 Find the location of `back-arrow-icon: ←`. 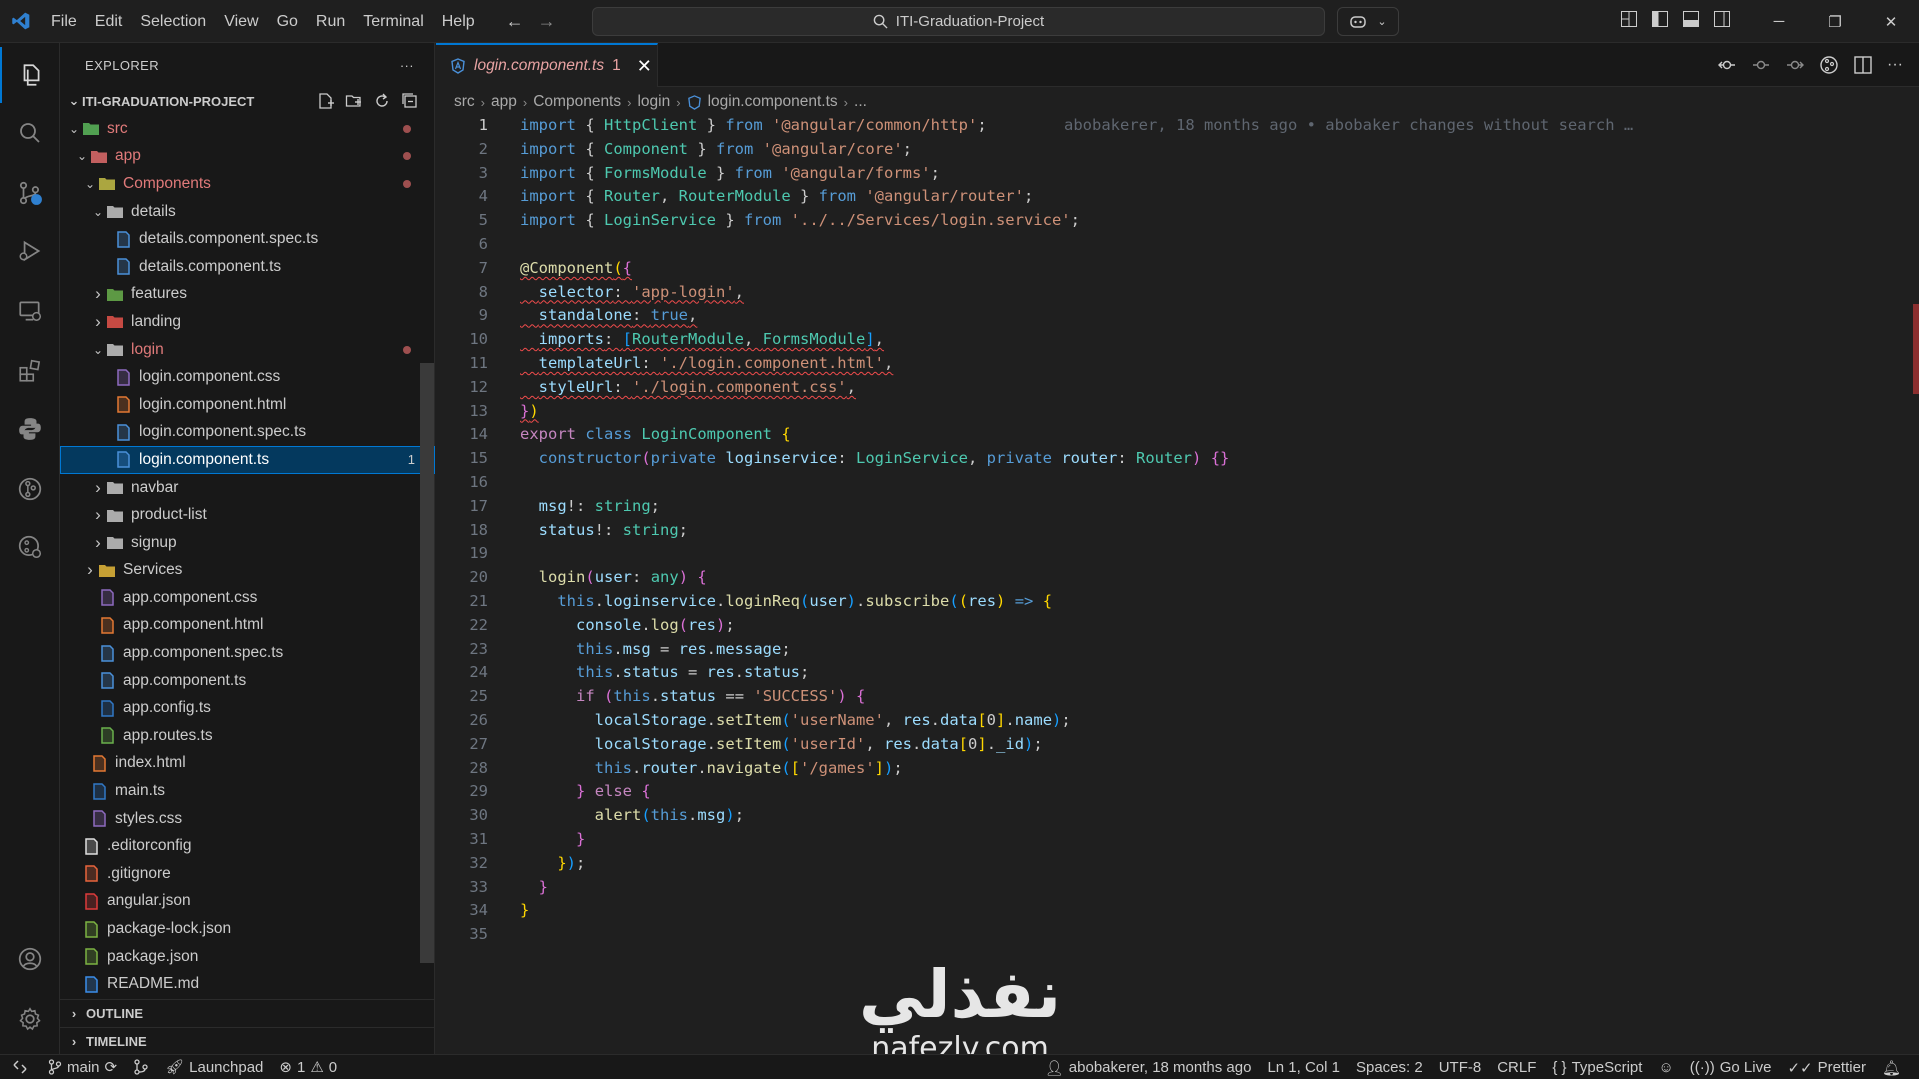

back-arrow-icon: ← is located at coordinates (515, 21).